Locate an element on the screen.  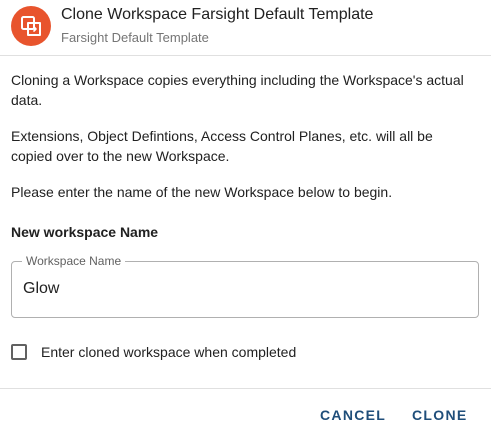
clone-button: CLONE is located at coordinates (440, 415).